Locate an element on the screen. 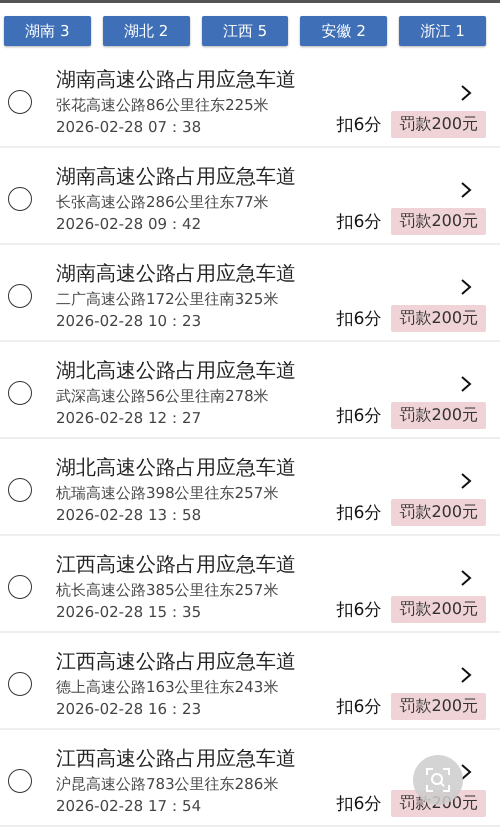  time-text: 2026-02-28 09：42 is located at coordinates (129, 224).